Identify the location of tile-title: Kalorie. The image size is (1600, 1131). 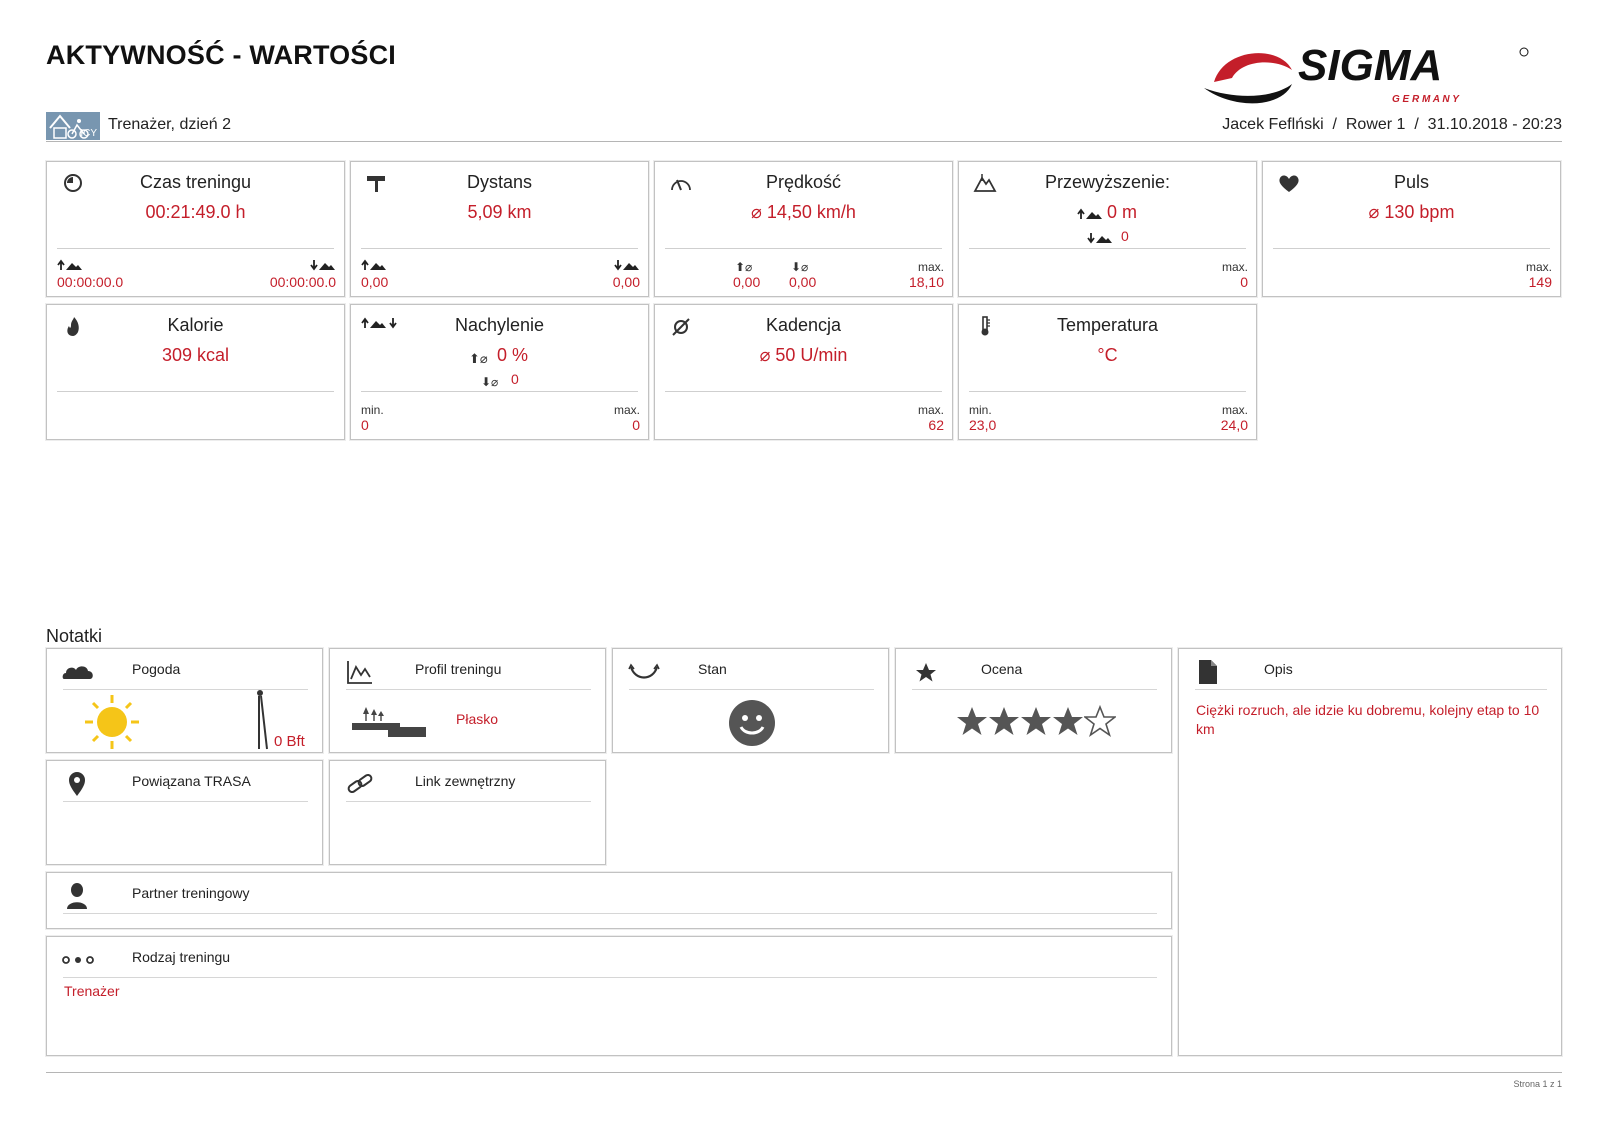
(195, 325).